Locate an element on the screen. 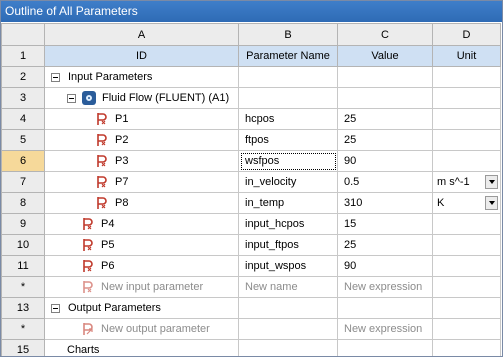  table-row: 4 P1 hcpos 25 is located at coordinates (251, 119).